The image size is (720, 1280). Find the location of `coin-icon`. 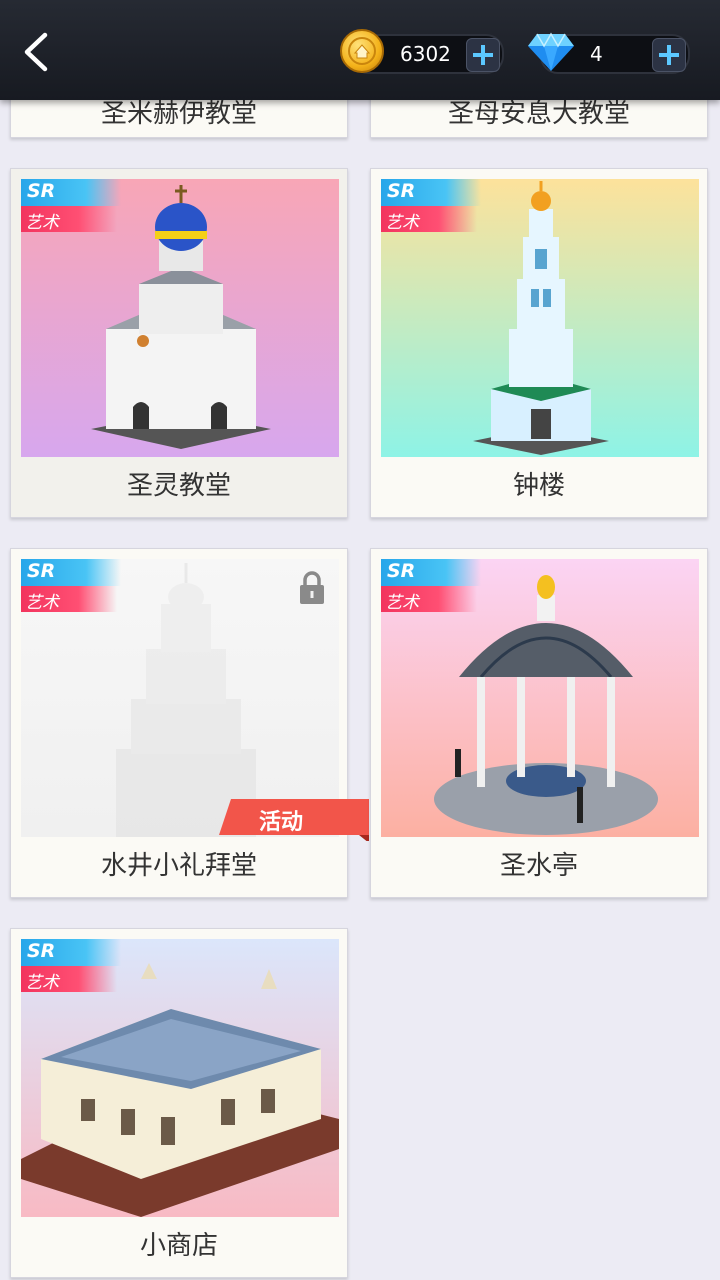

coin-icon is located at coordinates (362, 51).